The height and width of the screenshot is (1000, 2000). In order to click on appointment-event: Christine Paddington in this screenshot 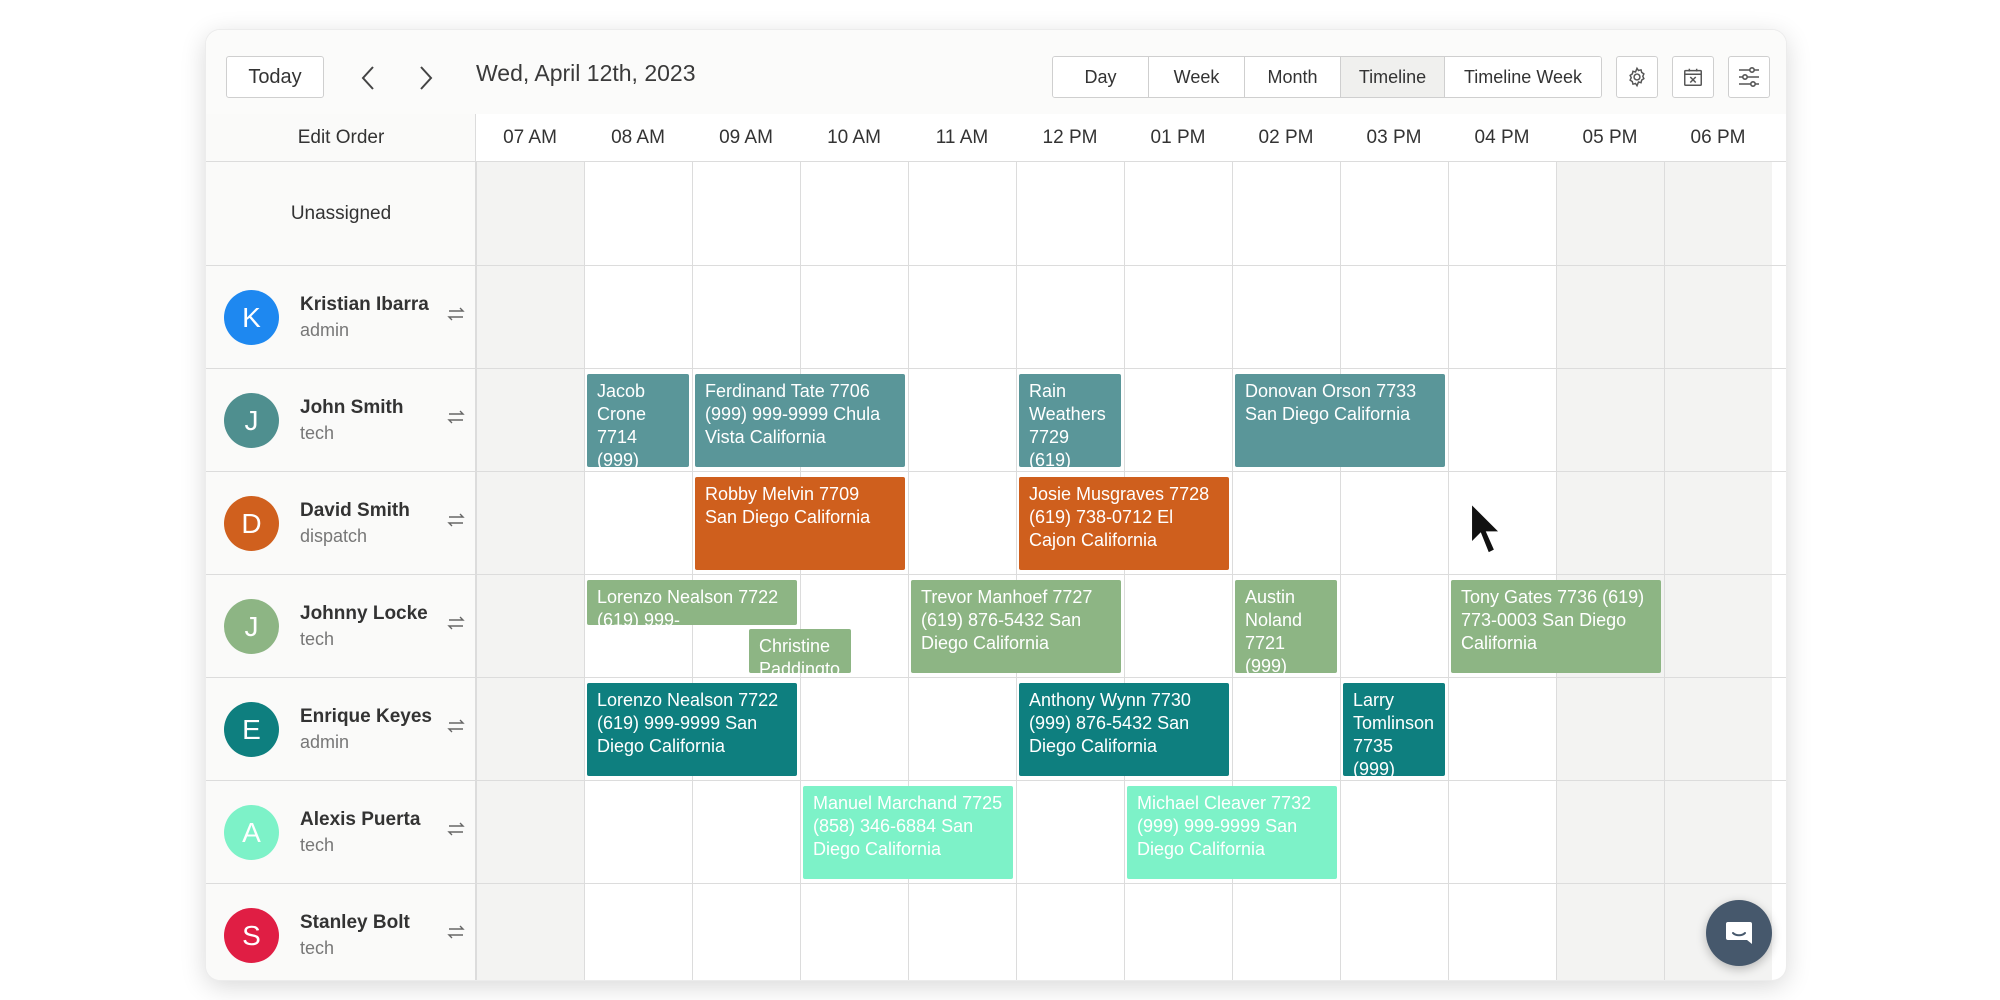, I will do `click(800, 651)`.